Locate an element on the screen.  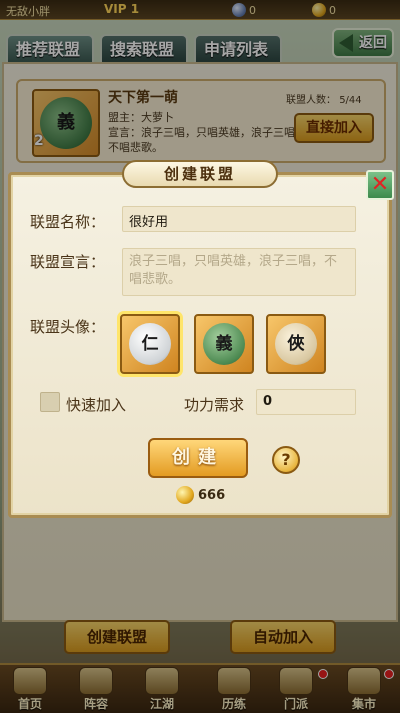
power-requirement-label: 功力需求 is located at coordinates (214, 405).